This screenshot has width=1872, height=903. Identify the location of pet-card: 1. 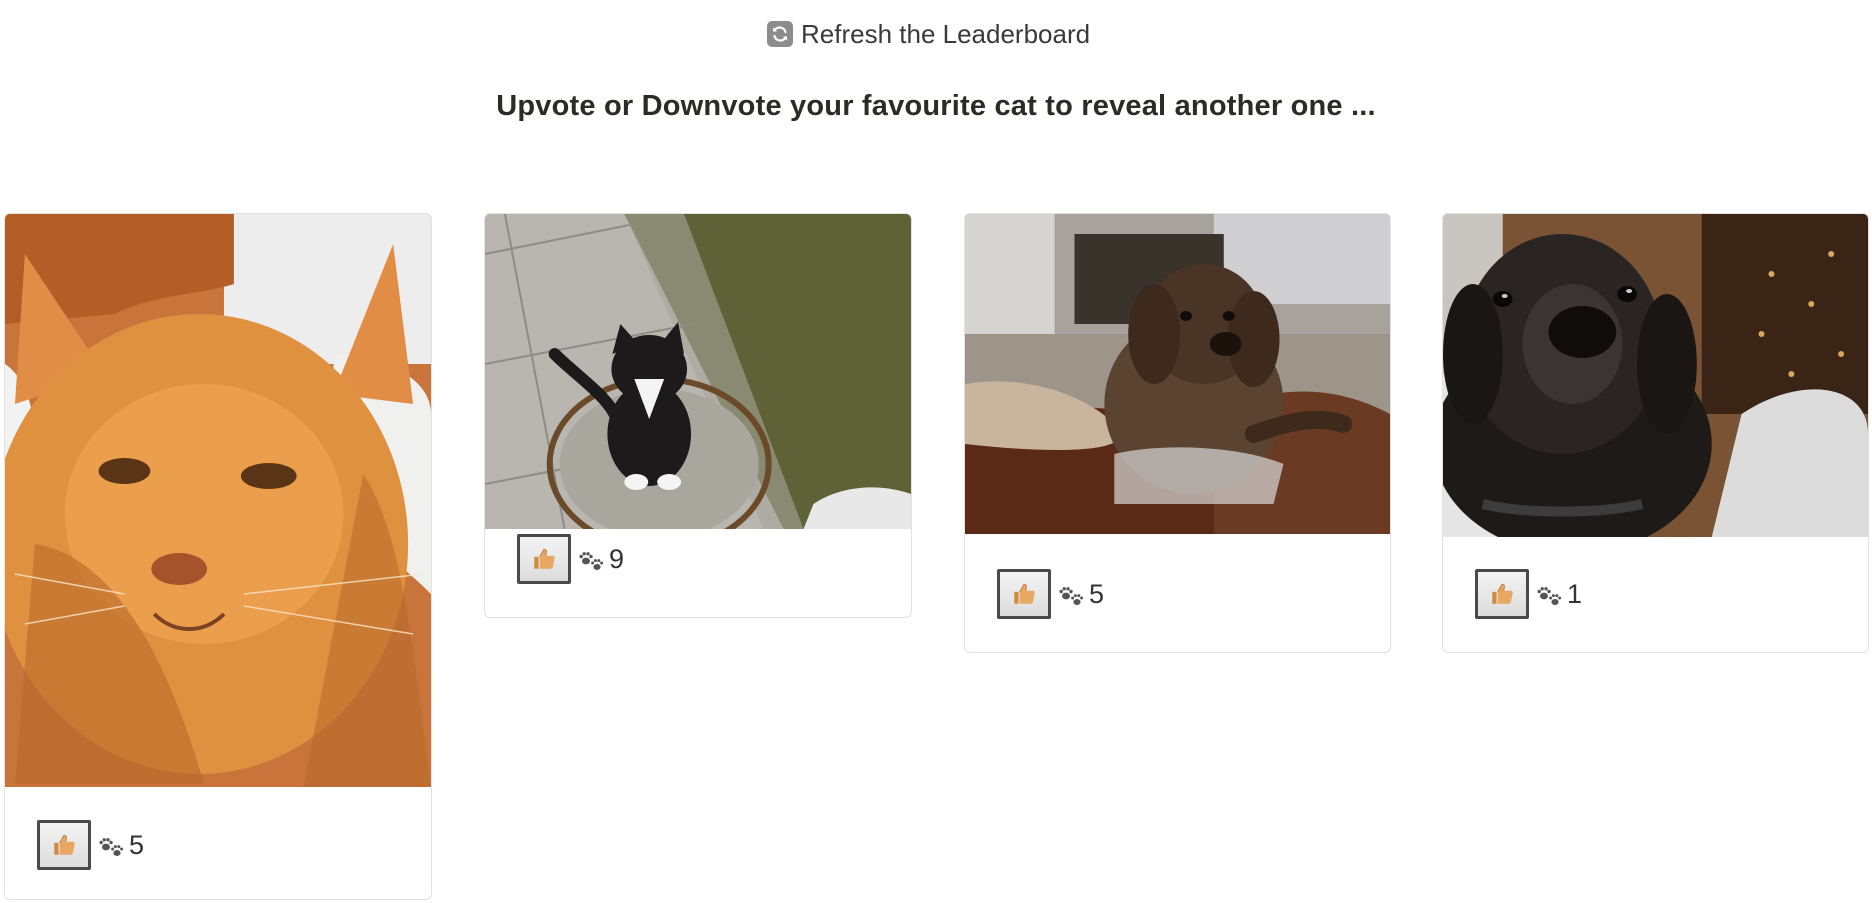
(1655, 433).